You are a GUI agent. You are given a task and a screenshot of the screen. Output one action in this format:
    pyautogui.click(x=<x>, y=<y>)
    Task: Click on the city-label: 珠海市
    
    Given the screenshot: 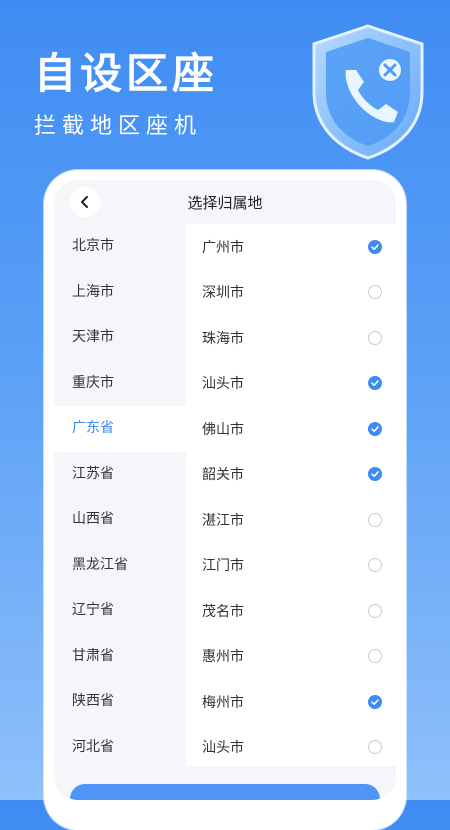 What is the action you would take?
    pyautogui.click(x=223, y=338)
    